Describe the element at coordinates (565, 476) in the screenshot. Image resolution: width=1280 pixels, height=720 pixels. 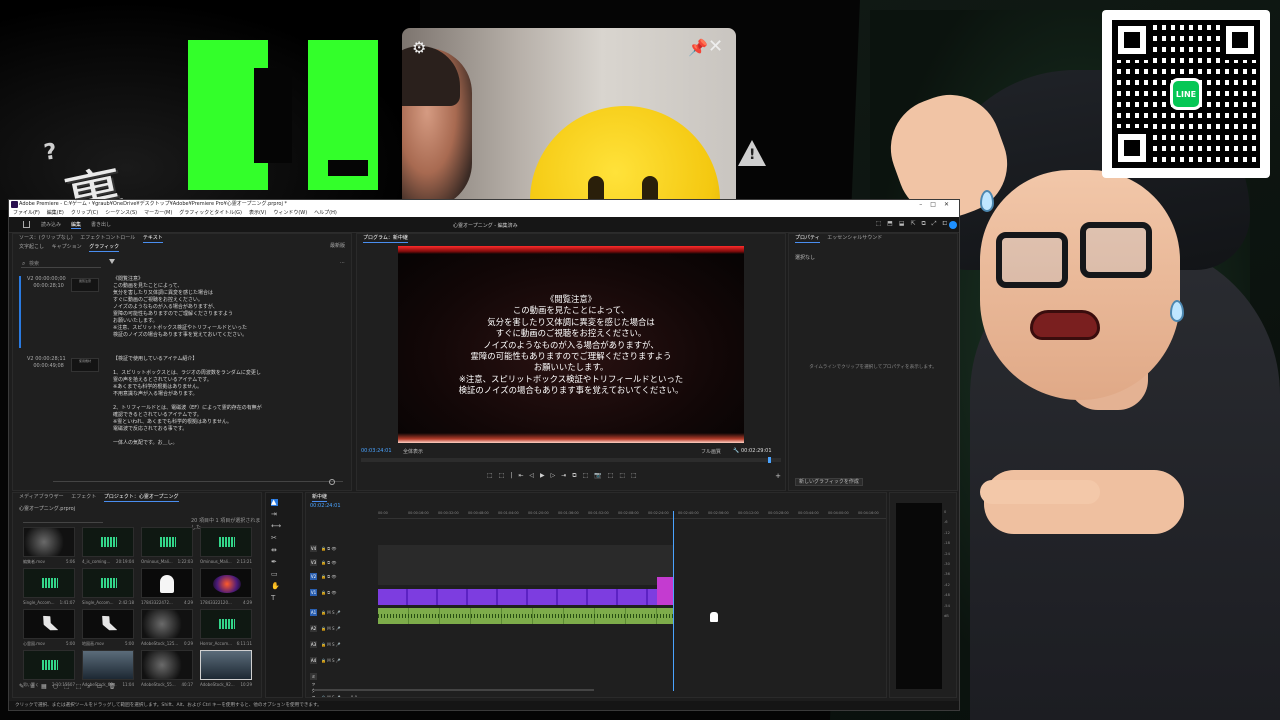
I see `transport-controls: ⬚⬚|⇤◁▶▷⇥⧉⬚📷⬚⬚⬚` at that location.